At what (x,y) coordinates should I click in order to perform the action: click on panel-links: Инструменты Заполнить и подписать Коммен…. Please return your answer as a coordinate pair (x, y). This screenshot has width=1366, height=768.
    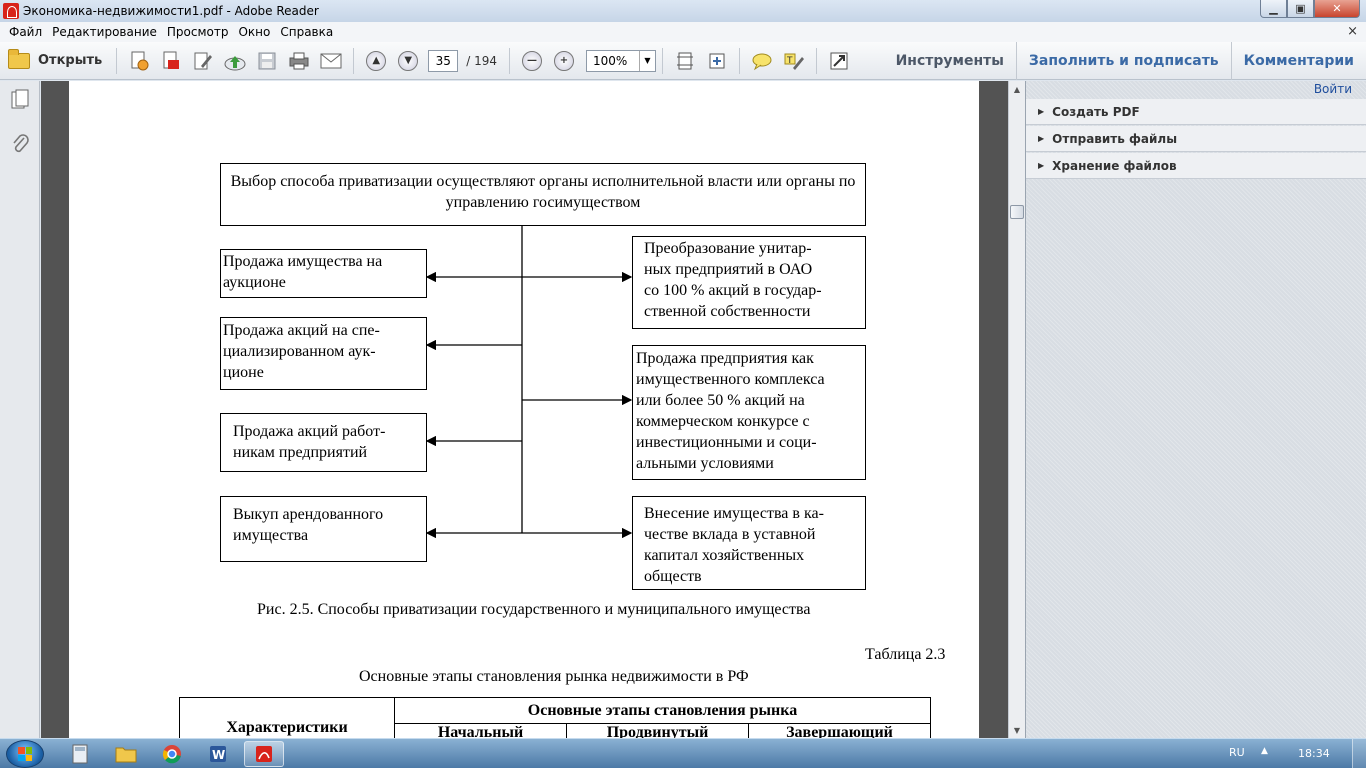
    Looking at the image, I should click on (1125, 61).